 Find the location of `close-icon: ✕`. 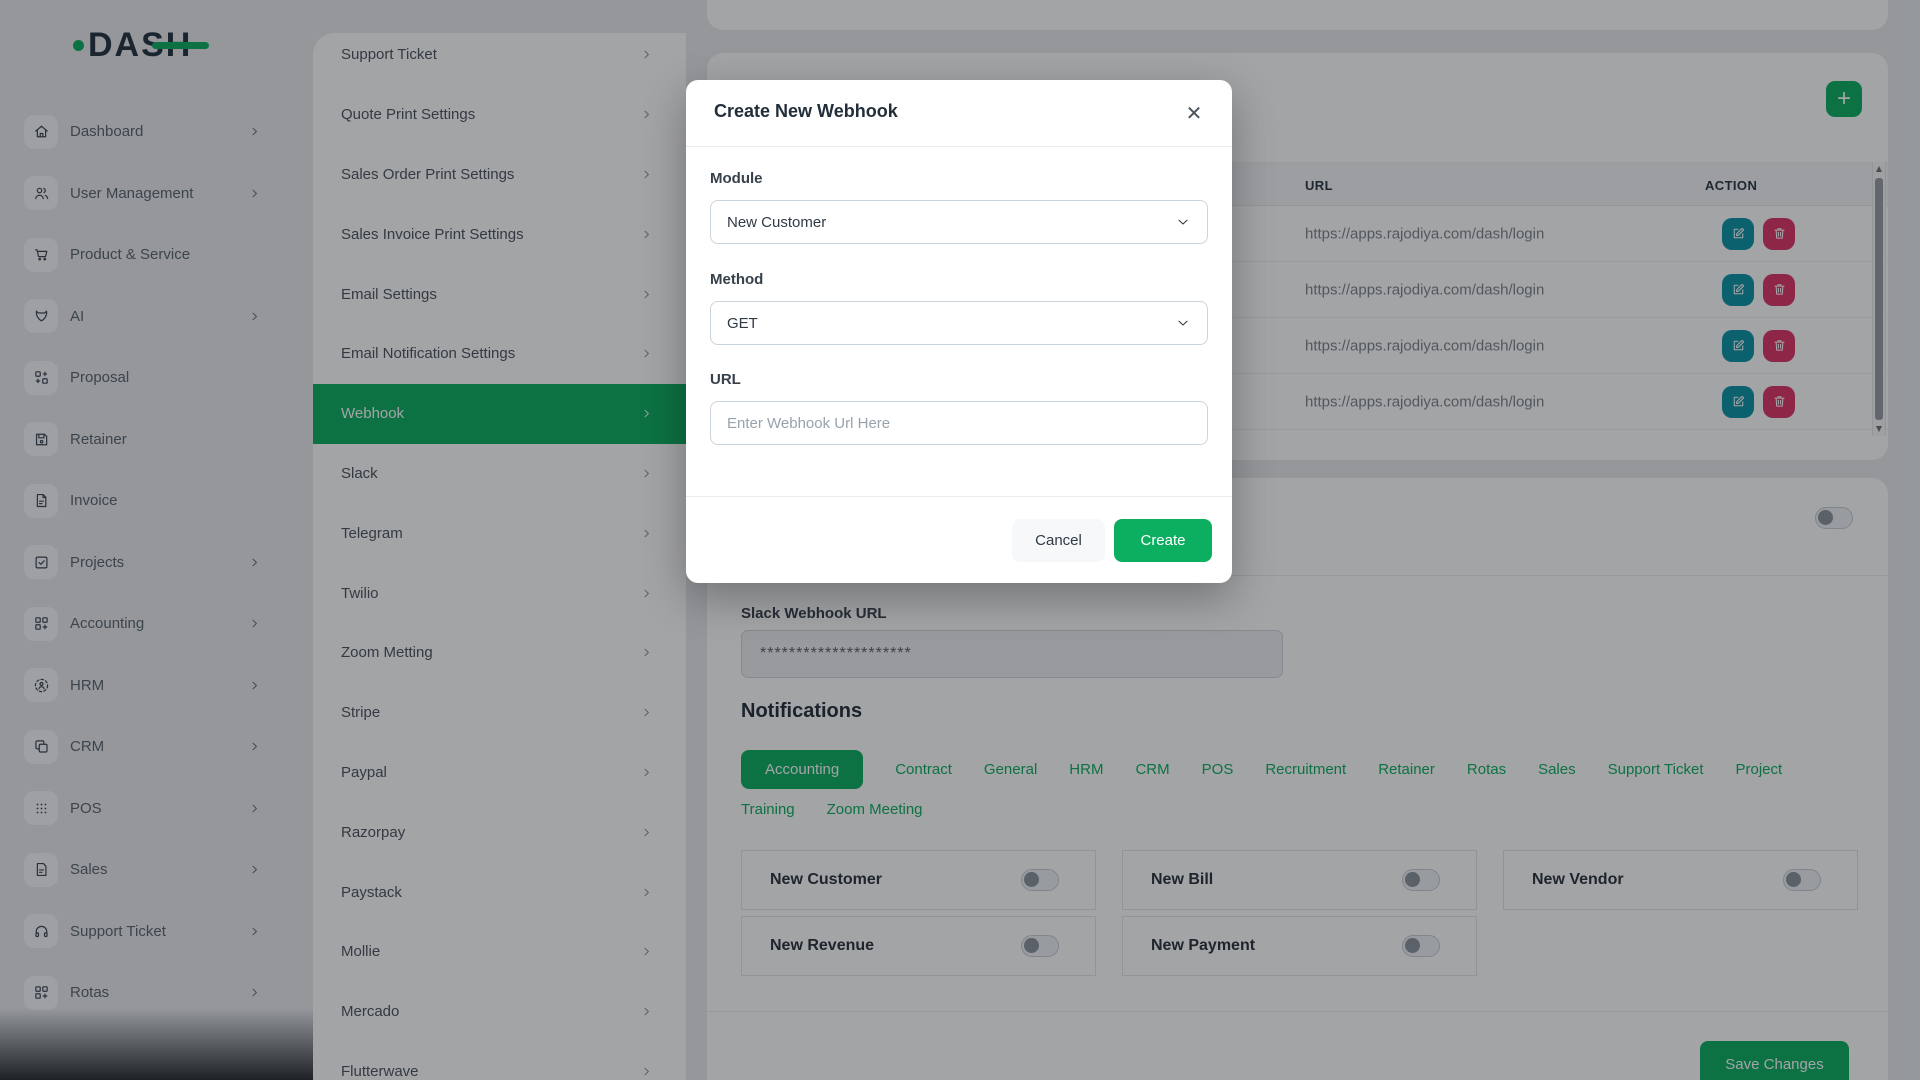

close-icon: ✕ is located at coordinates (1194, 113).